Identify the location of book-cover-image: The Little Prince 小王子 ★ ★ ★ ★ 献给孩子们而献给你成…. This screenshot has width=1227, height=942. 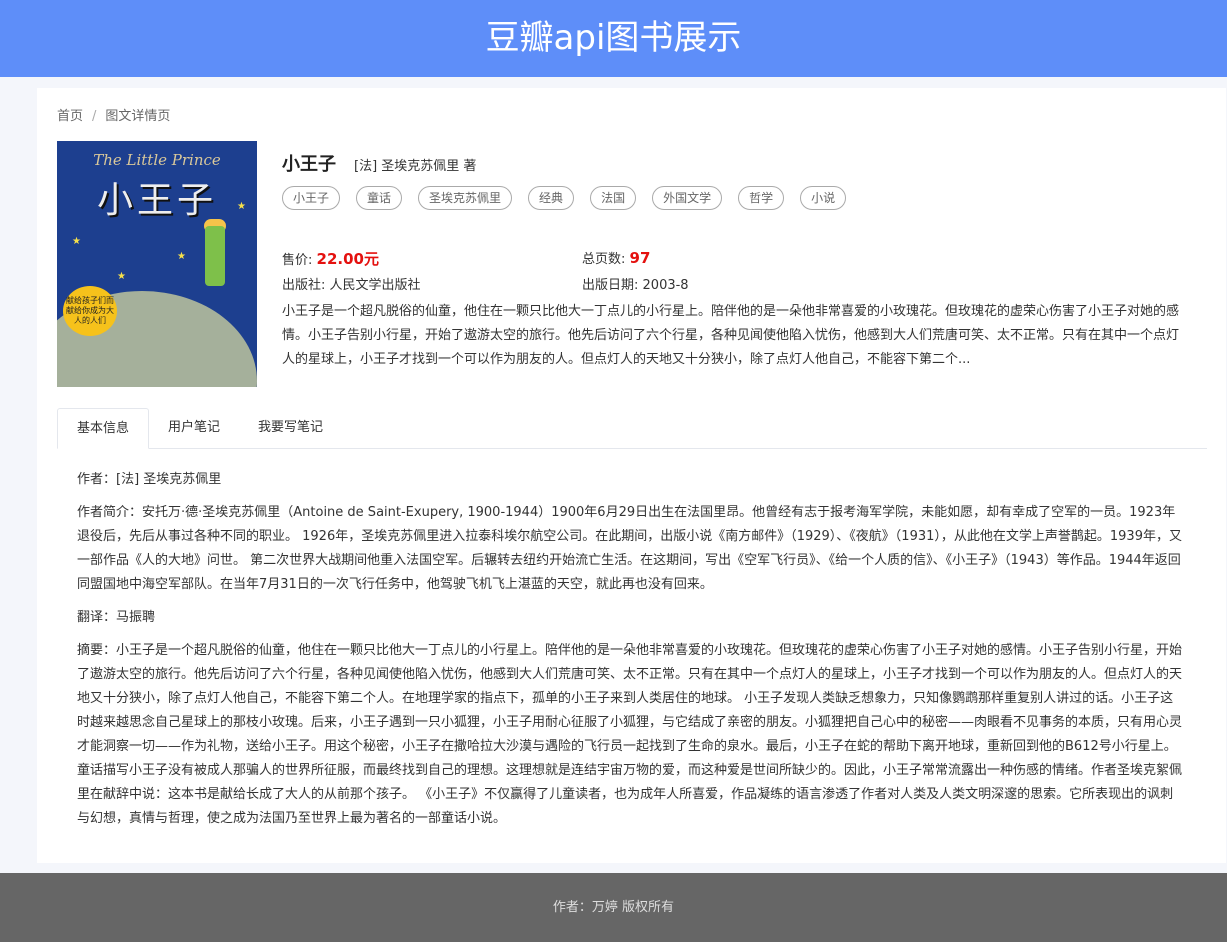
(157, 264).